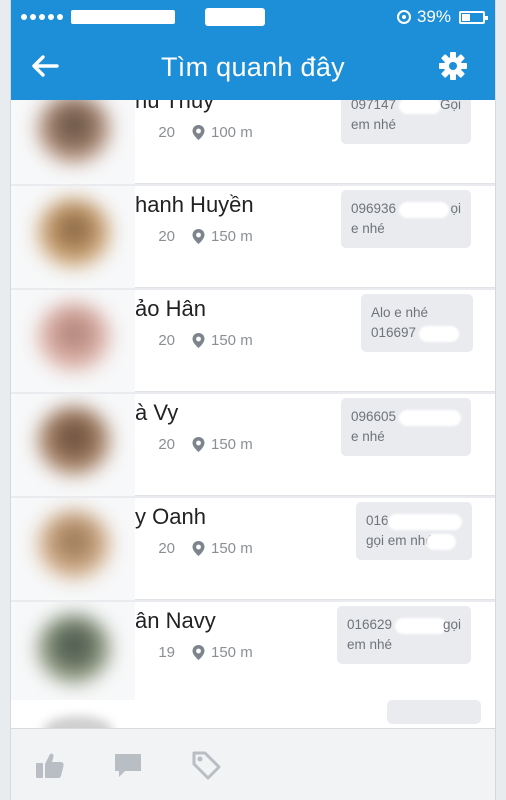  Describe the element at coordinates (404, 635) in the screenshot. I see `message-bubble: 016629 em nhé gọi` at that location.